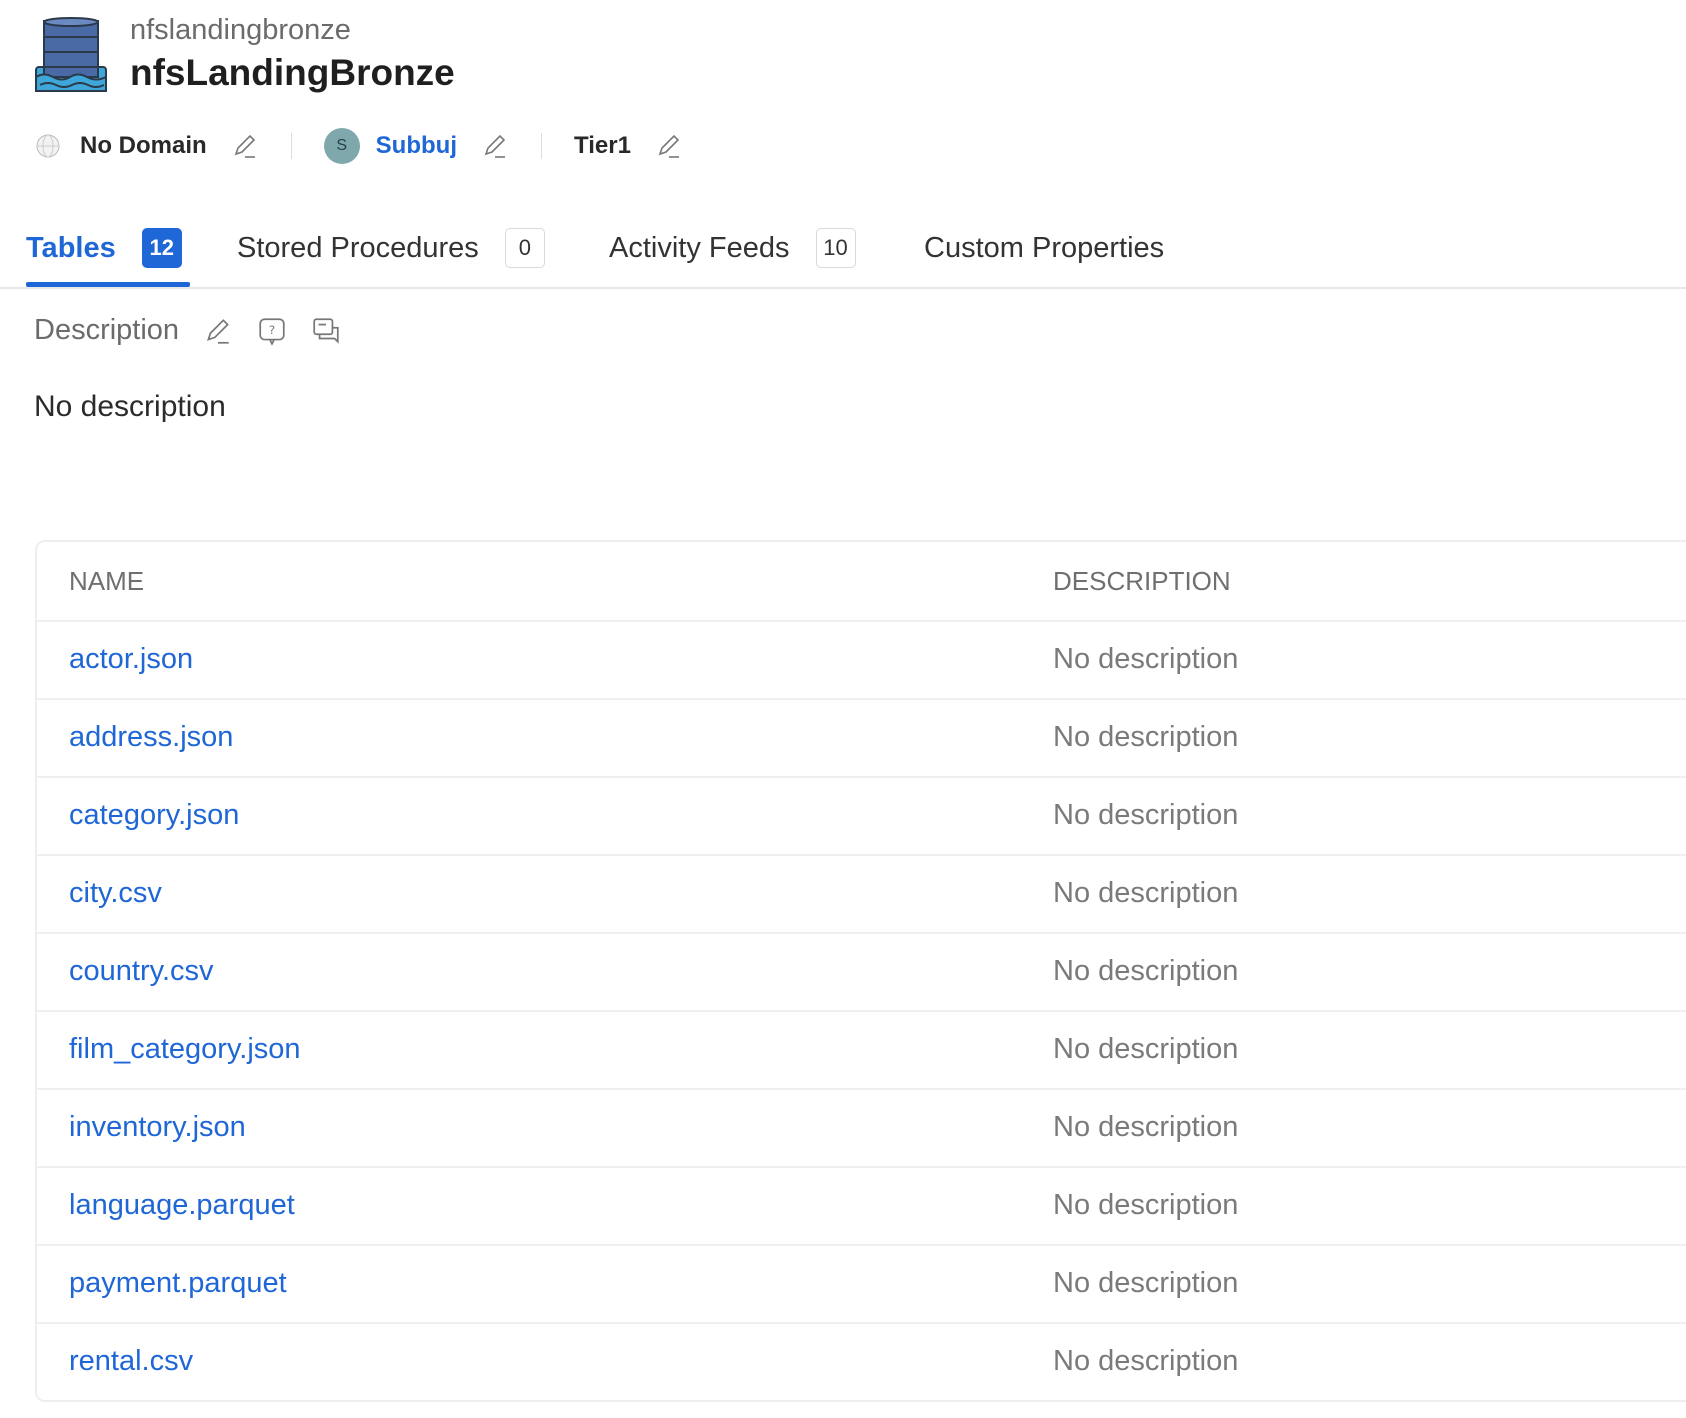  What do you see at coordinates (71, 247) in the screenshot?
I see `tab-label: Tables` at bounding box center [71, 247].